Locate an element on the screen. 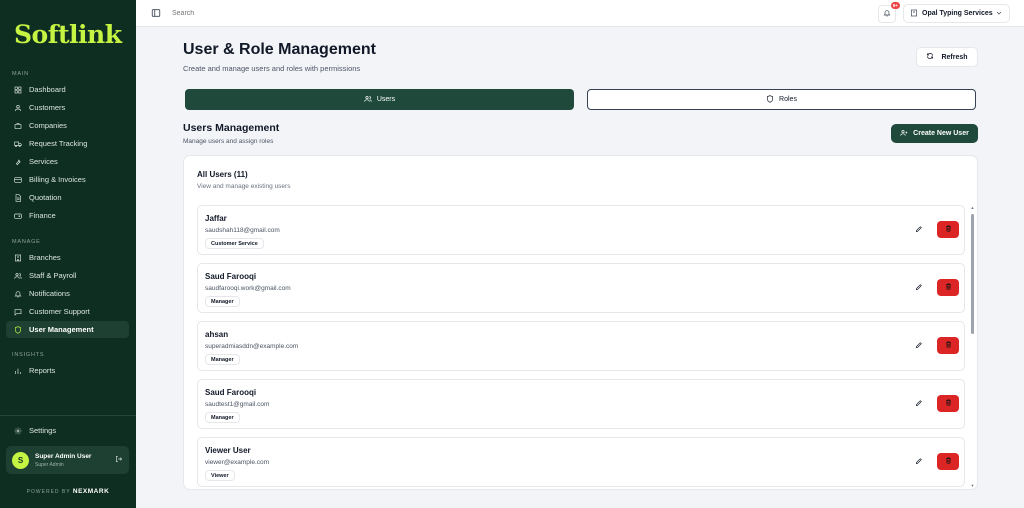  user-email: viewer@example.com is located at coordinates (237, 462).